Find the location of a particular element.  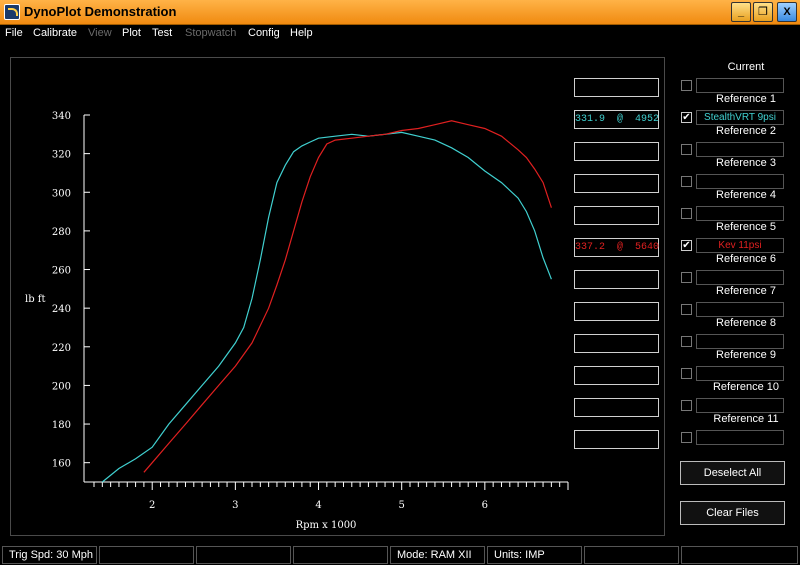

reference-label-7: Reference 7 is located at coordinates (746, 291).